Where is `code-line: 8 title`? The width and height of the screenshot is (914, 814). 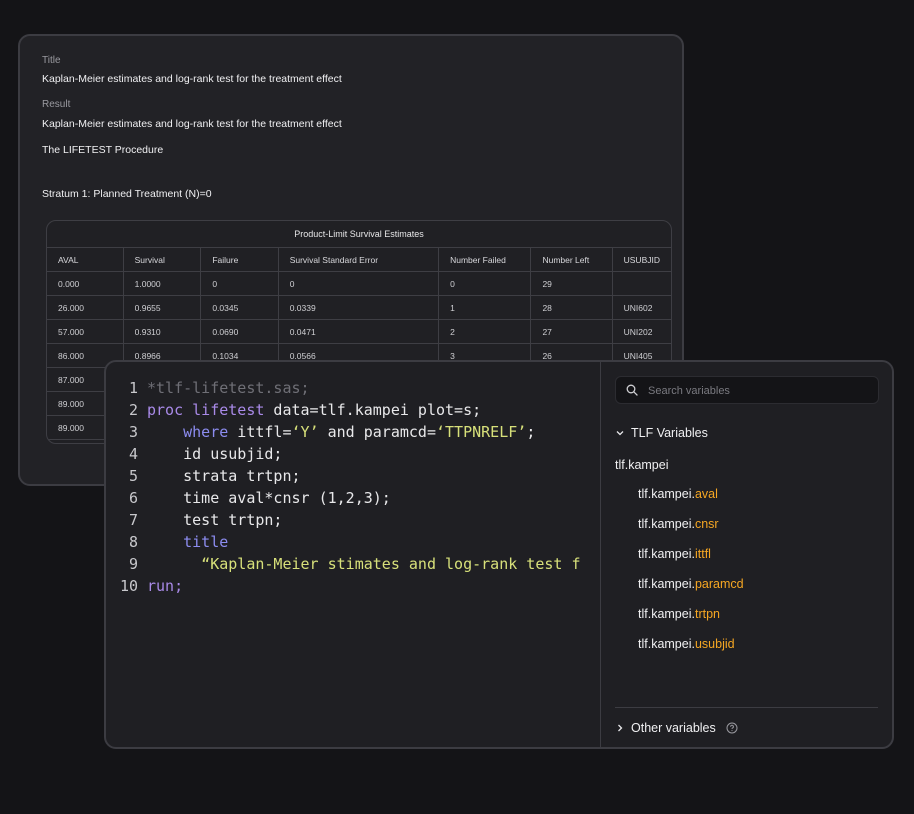
code-line: 8 title is located at coordinates (167, 542).